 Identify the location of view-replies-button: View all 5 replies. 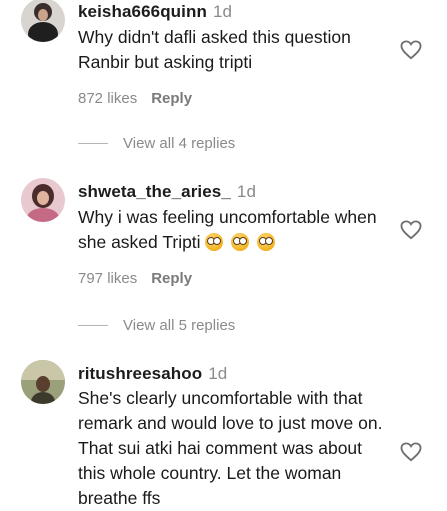
(156, 325).